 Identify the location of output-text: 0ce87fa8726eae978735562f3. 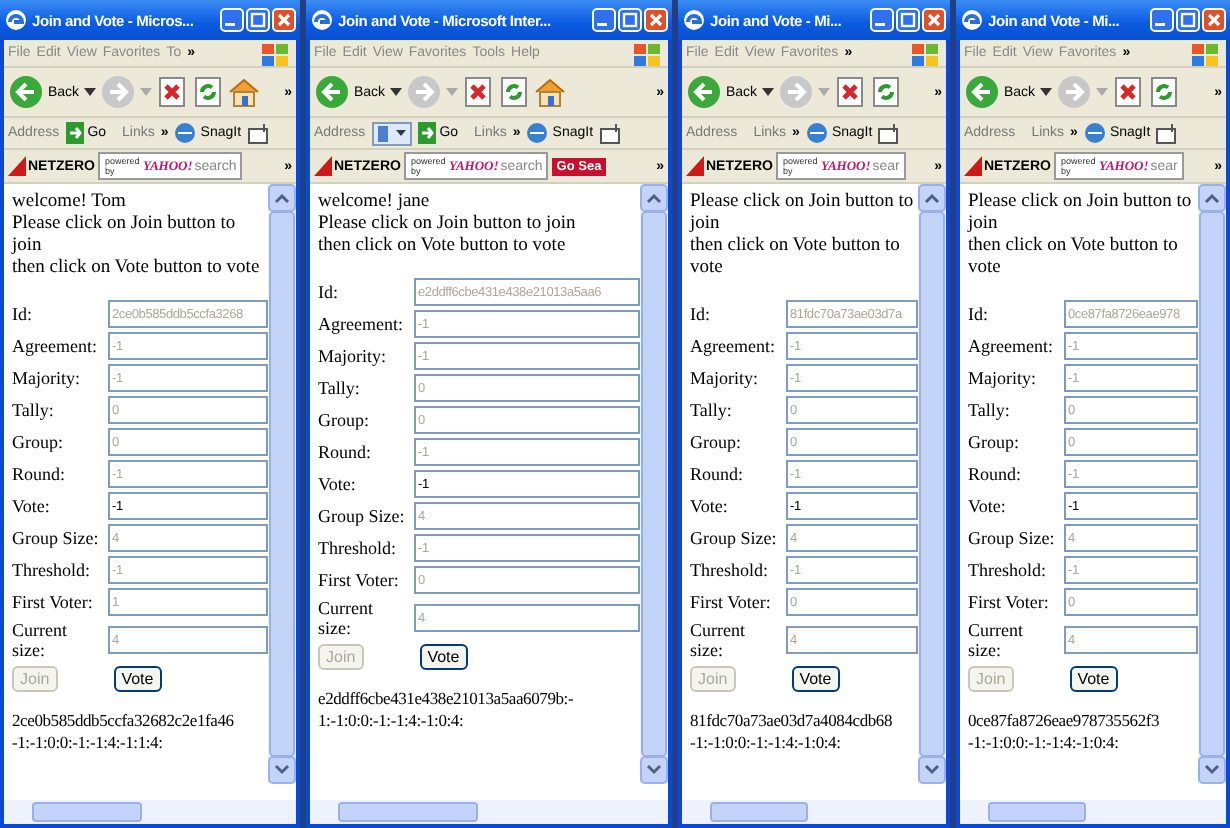
(1065, 721).